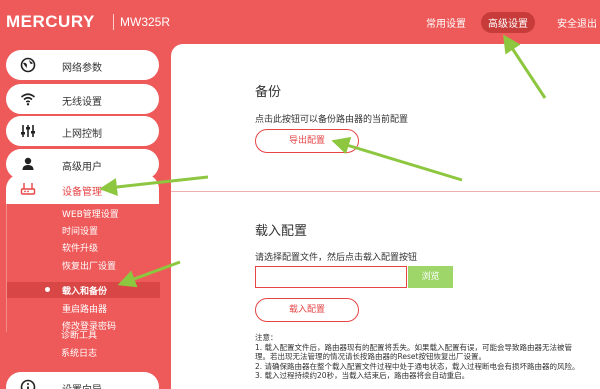 The width and height of the screenshot is (600, 389). What do you see at coordinates (113, 22) in the screenshot?
I see `header-divider` at bounding box center [113, 22].